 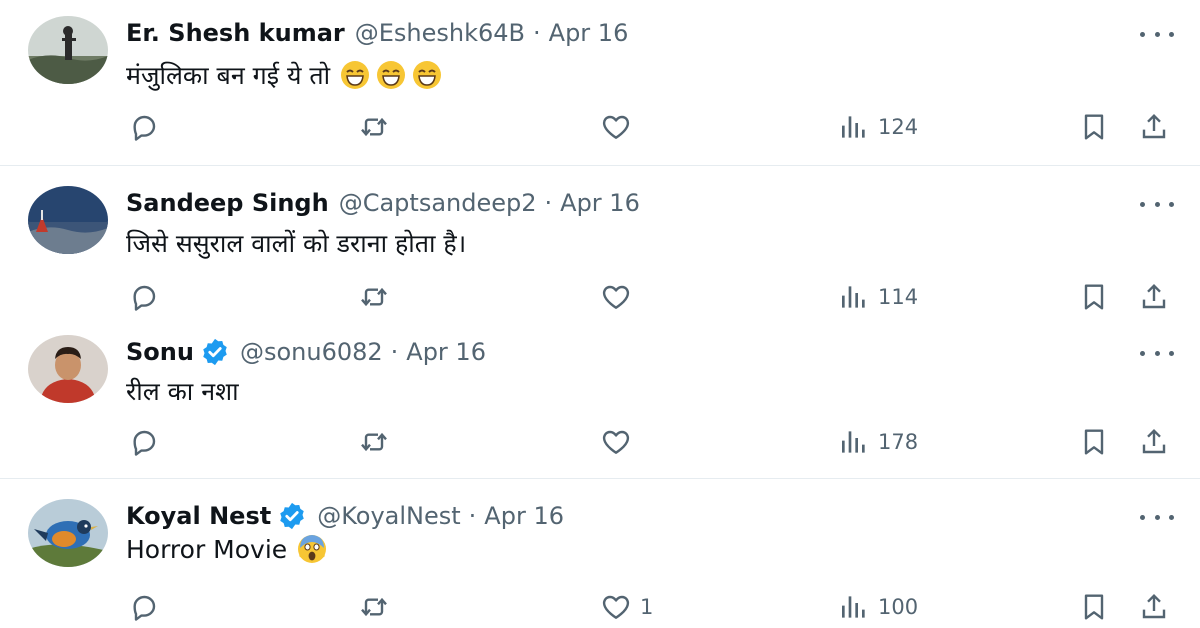 I want to click on tweet-text: रील का नशा, so click(x=182, y=391).